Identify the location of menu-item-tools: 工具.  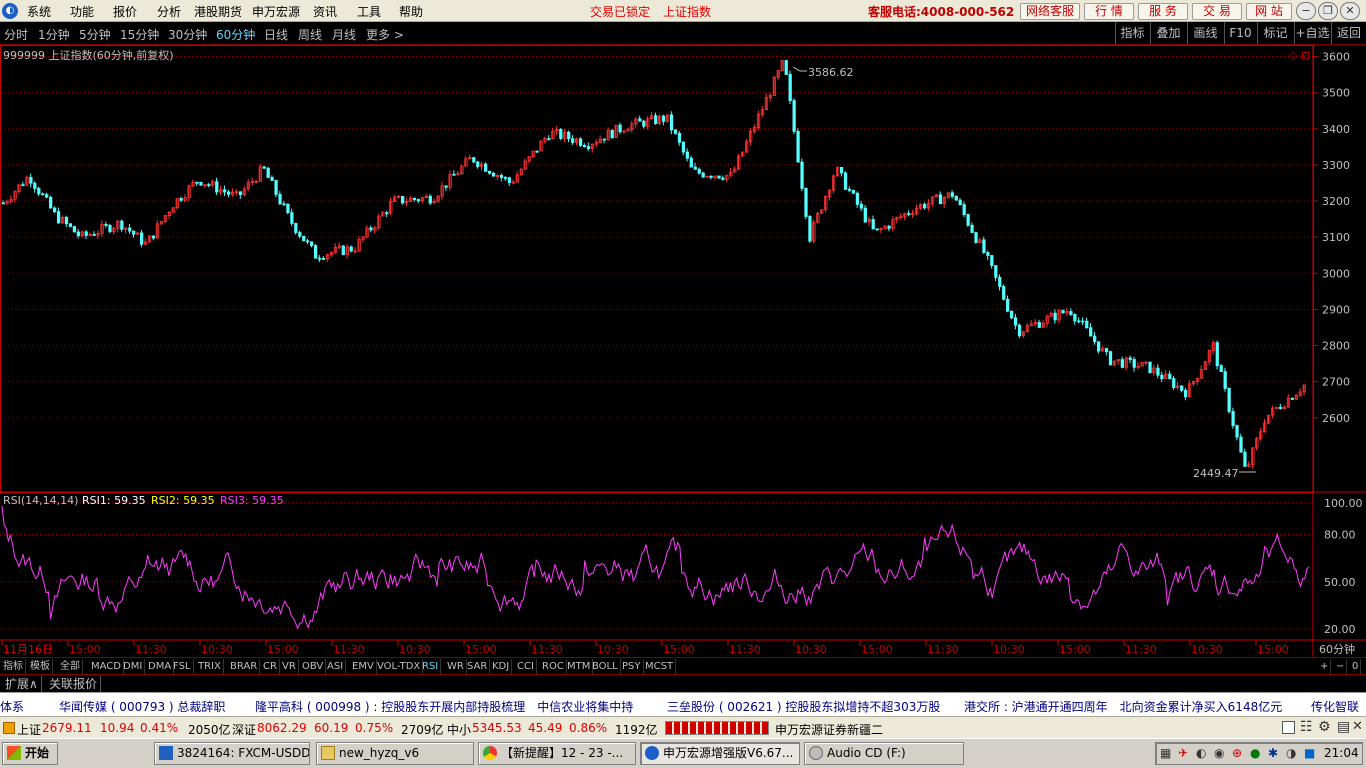
(369, 11).